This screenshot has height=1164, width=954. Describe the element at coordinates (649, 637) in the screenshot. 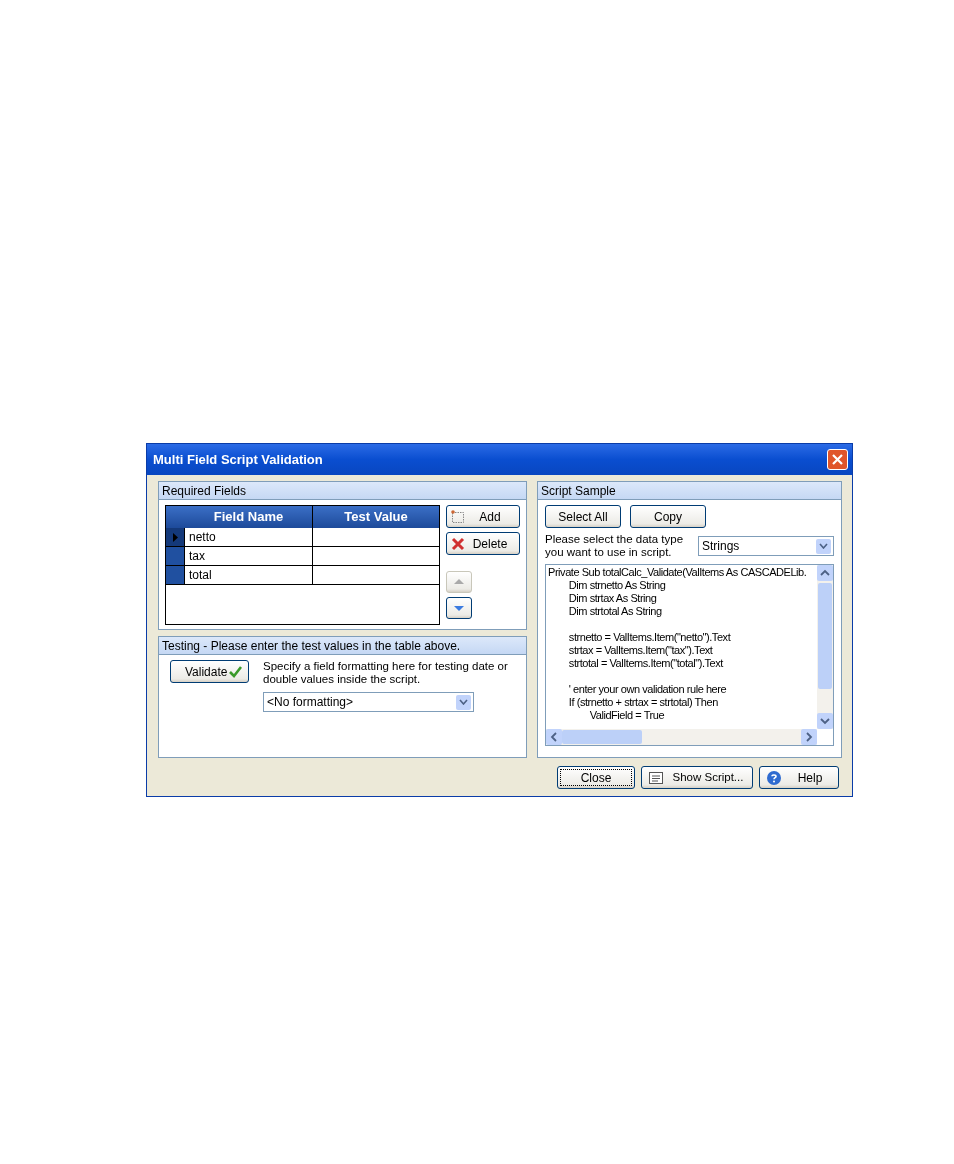

I see `code-line: strnetto = ValItems.Item("netto").Text` at that location.